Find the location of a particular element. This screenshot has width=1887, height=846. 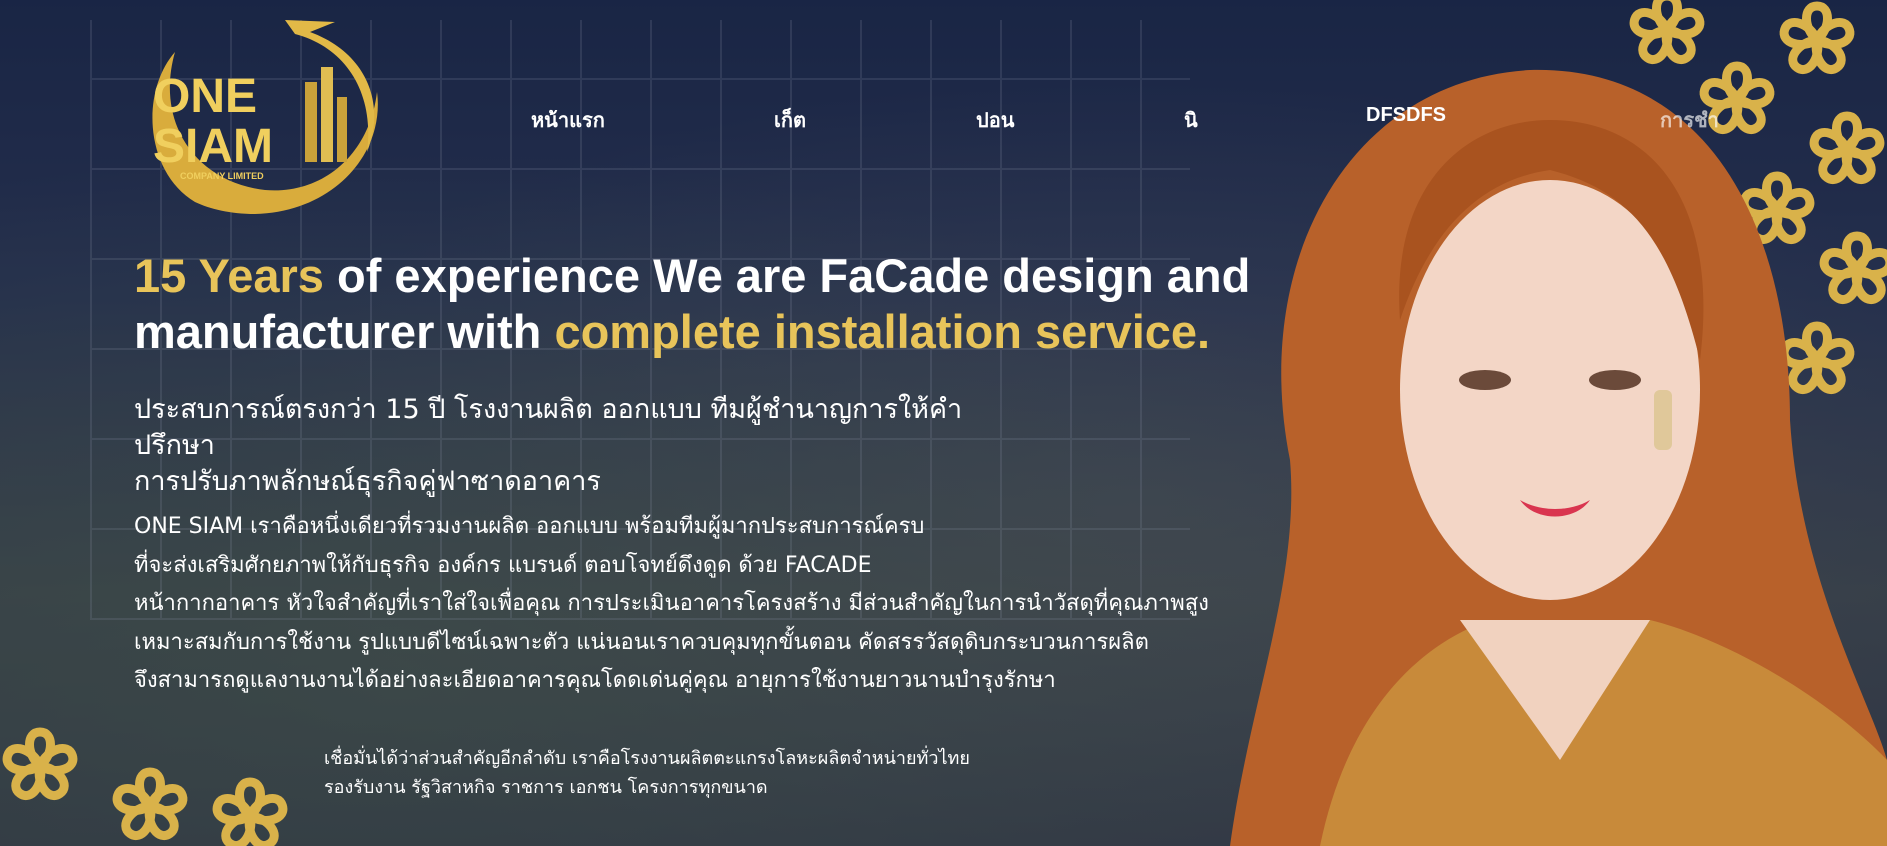

headline-service: complete installation service. is located at coordinates (882, 331).